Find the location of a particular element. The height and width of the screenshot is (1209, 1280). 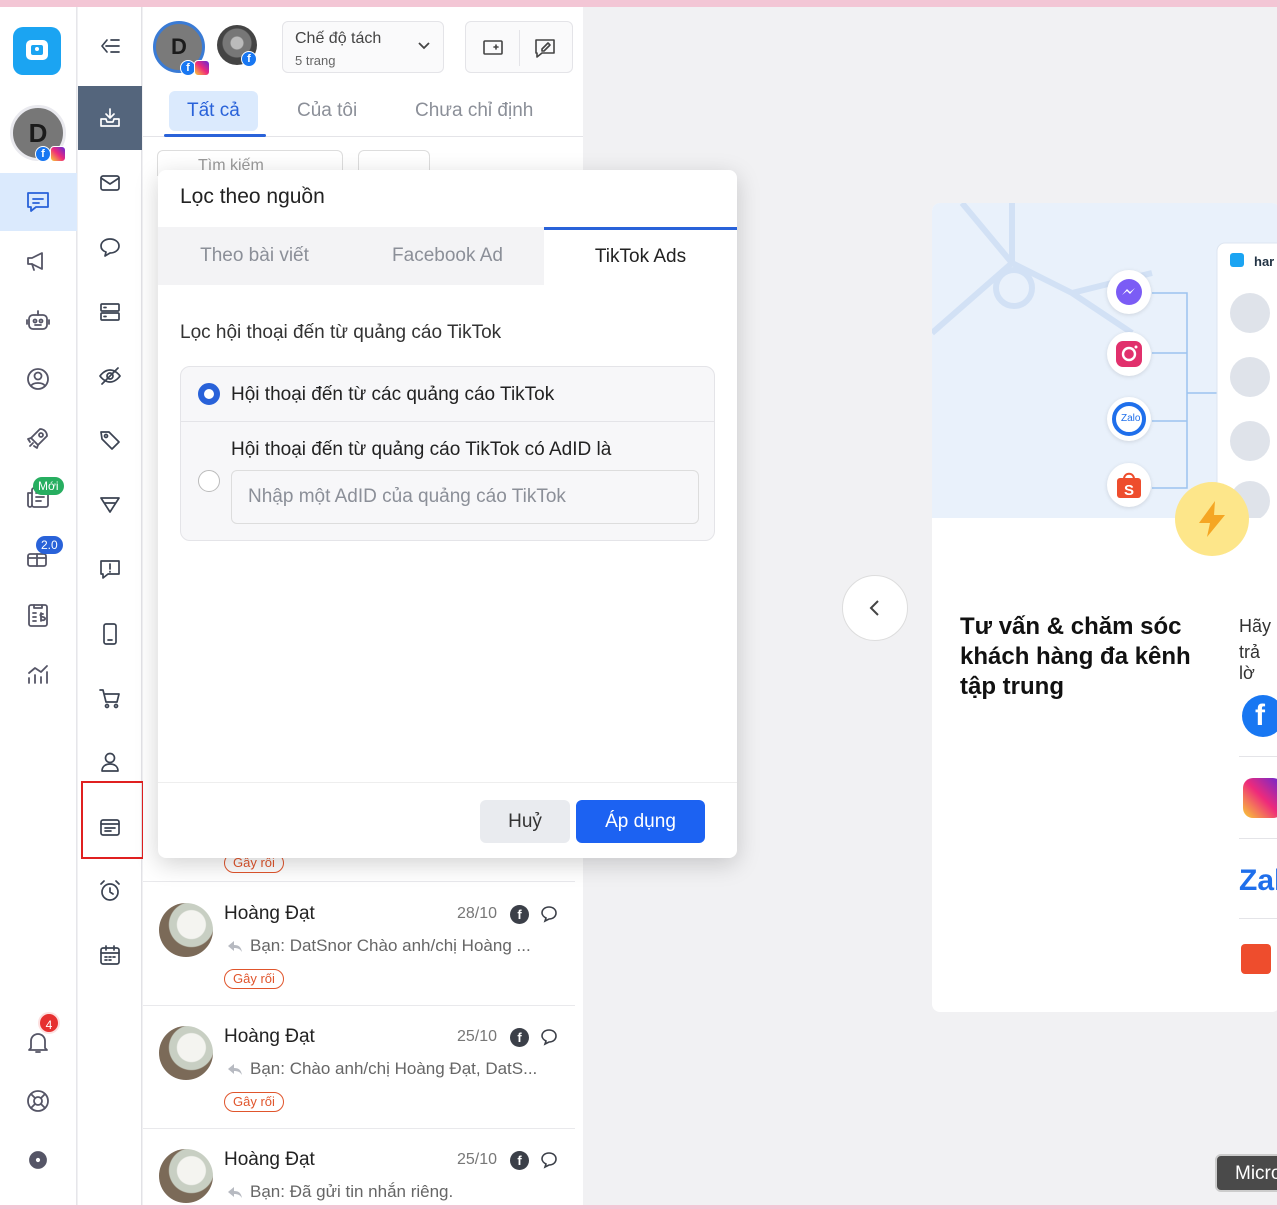

conversation-header: D f f Chế độ tách 5 trang is located at coordinates (363, 44).